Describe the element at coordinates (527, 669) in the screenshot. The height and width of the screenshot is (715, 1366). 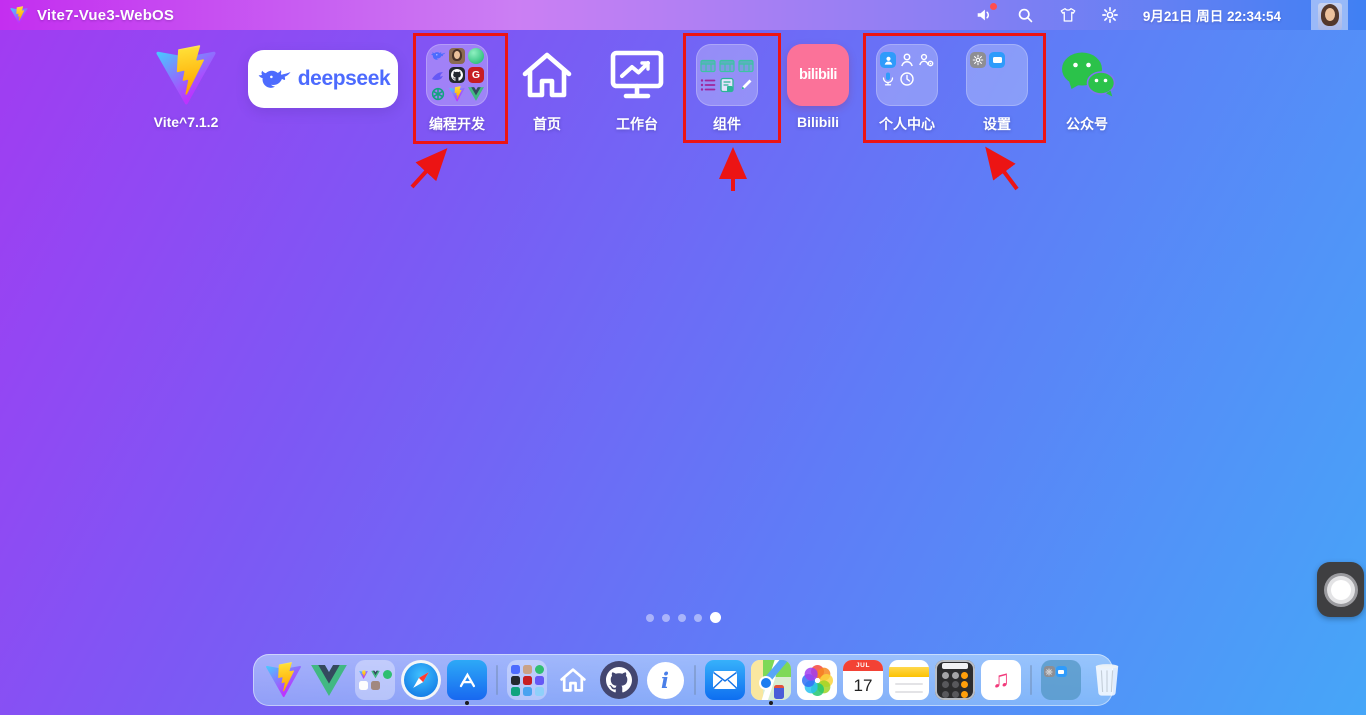
I see `avatar-mini` at that location.